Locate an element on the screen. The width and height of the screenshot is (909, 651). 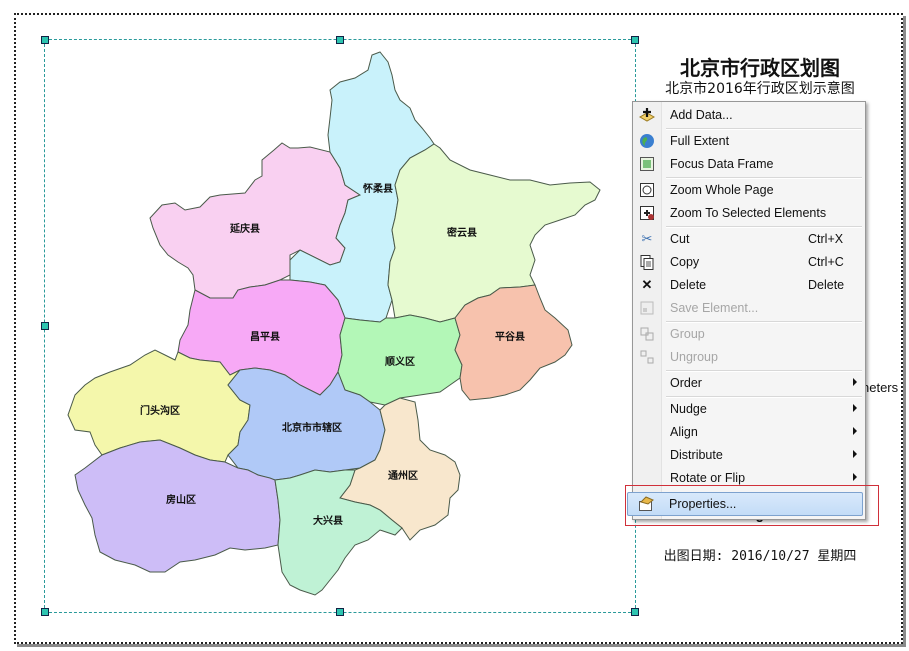
delete-x-icon: ✕ is located at coordinates (647, 284).